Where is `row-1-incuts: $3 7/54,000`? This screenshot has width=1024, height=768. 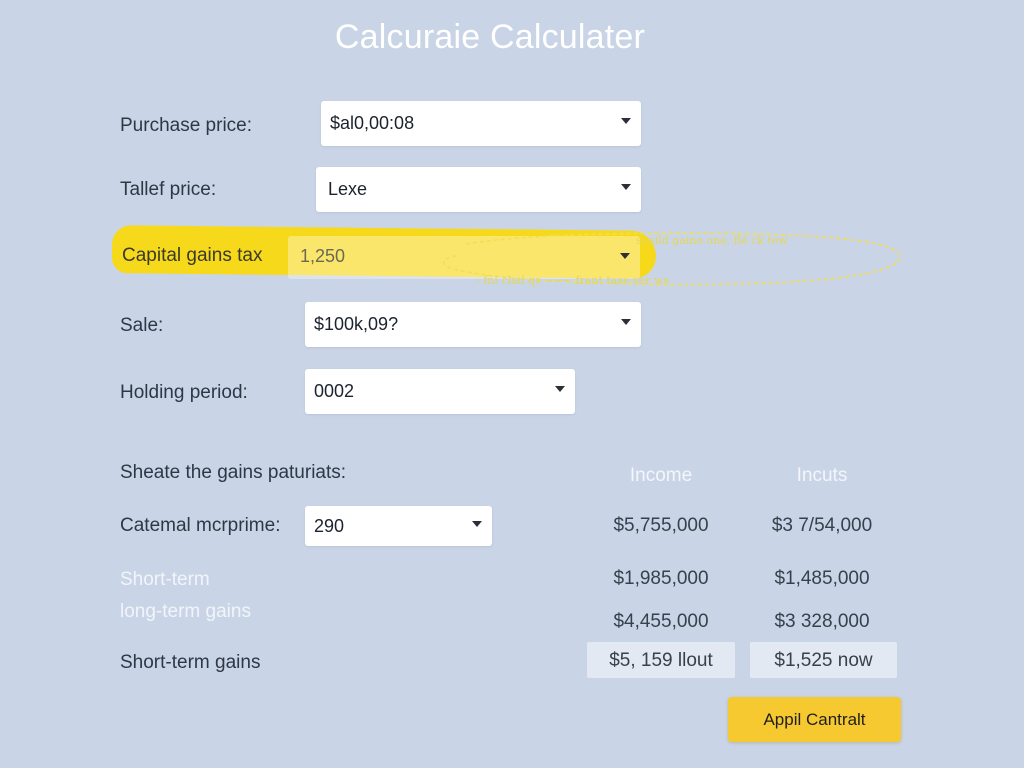 row-1-incuts: $3 7/54,000 is located at coordinates (822, 525).